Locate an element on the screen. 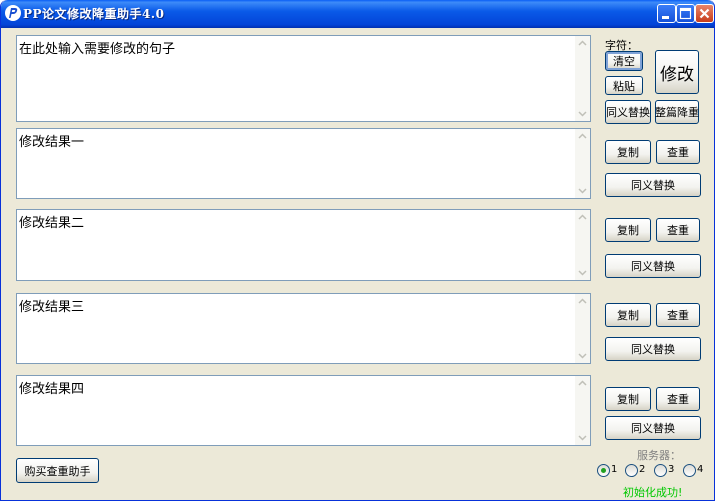  result-textarea-3: 修改结果三 is located at coordinates (303, 328).